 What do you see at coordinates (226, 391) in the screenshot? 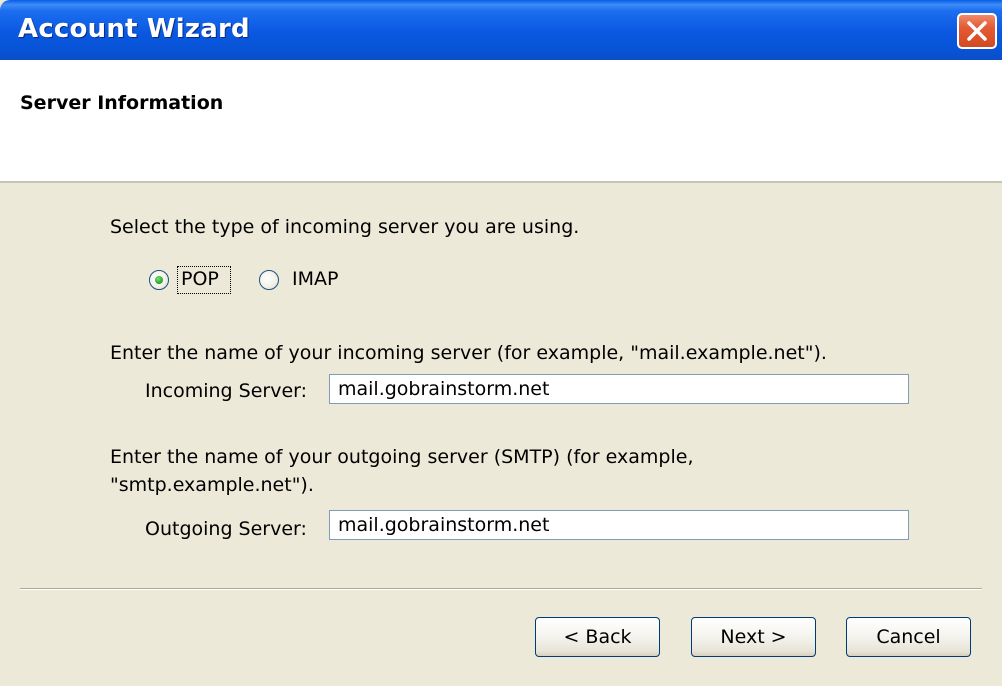
I see `incoming-server-label: Incoming Server:` at bounding box center [226, 391].